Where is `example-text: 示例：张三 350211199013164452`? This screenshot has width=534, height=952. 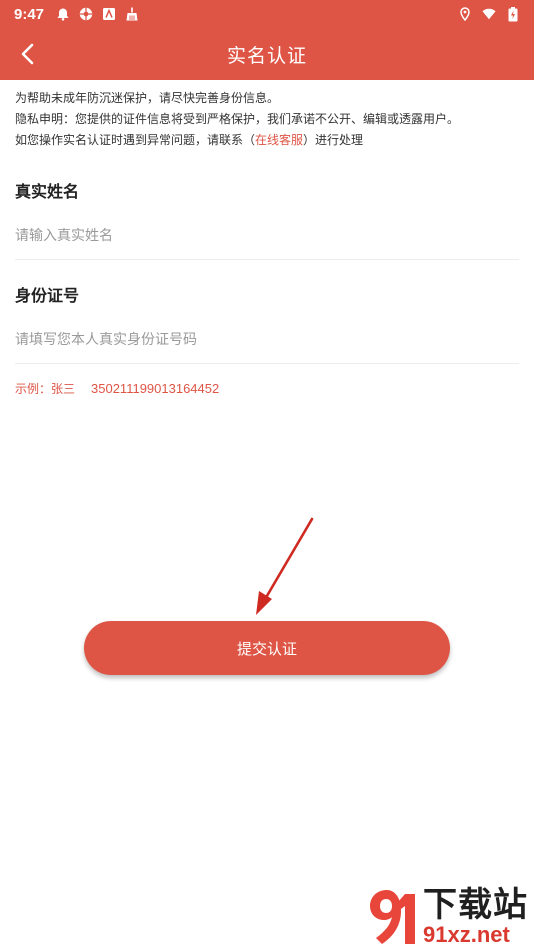 example-text: 示例：张三 350211199013164452 is located at coordinates (117, 388).